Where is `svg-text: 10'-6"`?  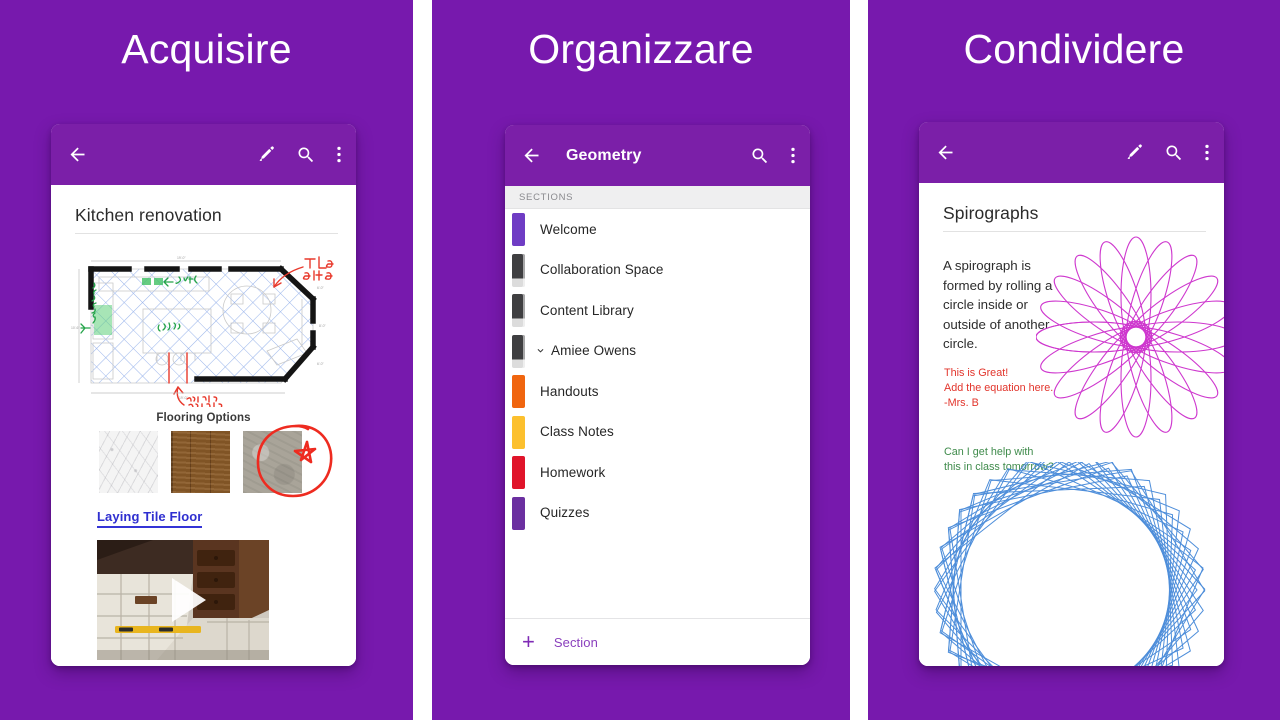
svg-text: 10'-6" is located at coordinates (75, 328).